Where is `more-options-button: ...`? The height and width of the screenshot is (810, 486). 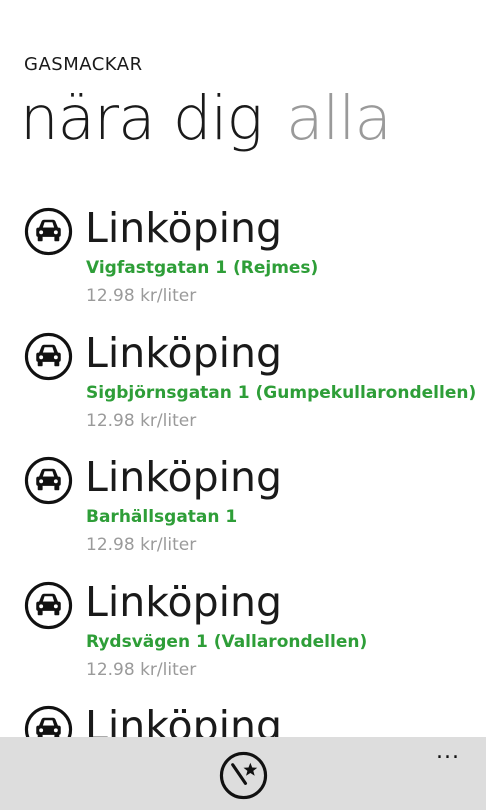 more-options-button: ... is located at coordinates (448, 751).